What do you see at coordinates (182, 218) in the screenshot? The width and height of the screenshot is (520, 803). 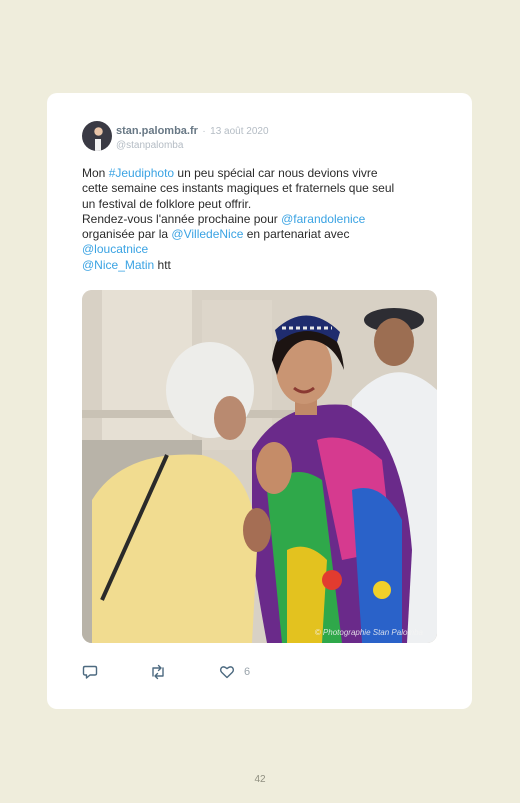 I see `text-segment: Rendez-vous l'année prochaine pour` at bounding box center [182, 218].